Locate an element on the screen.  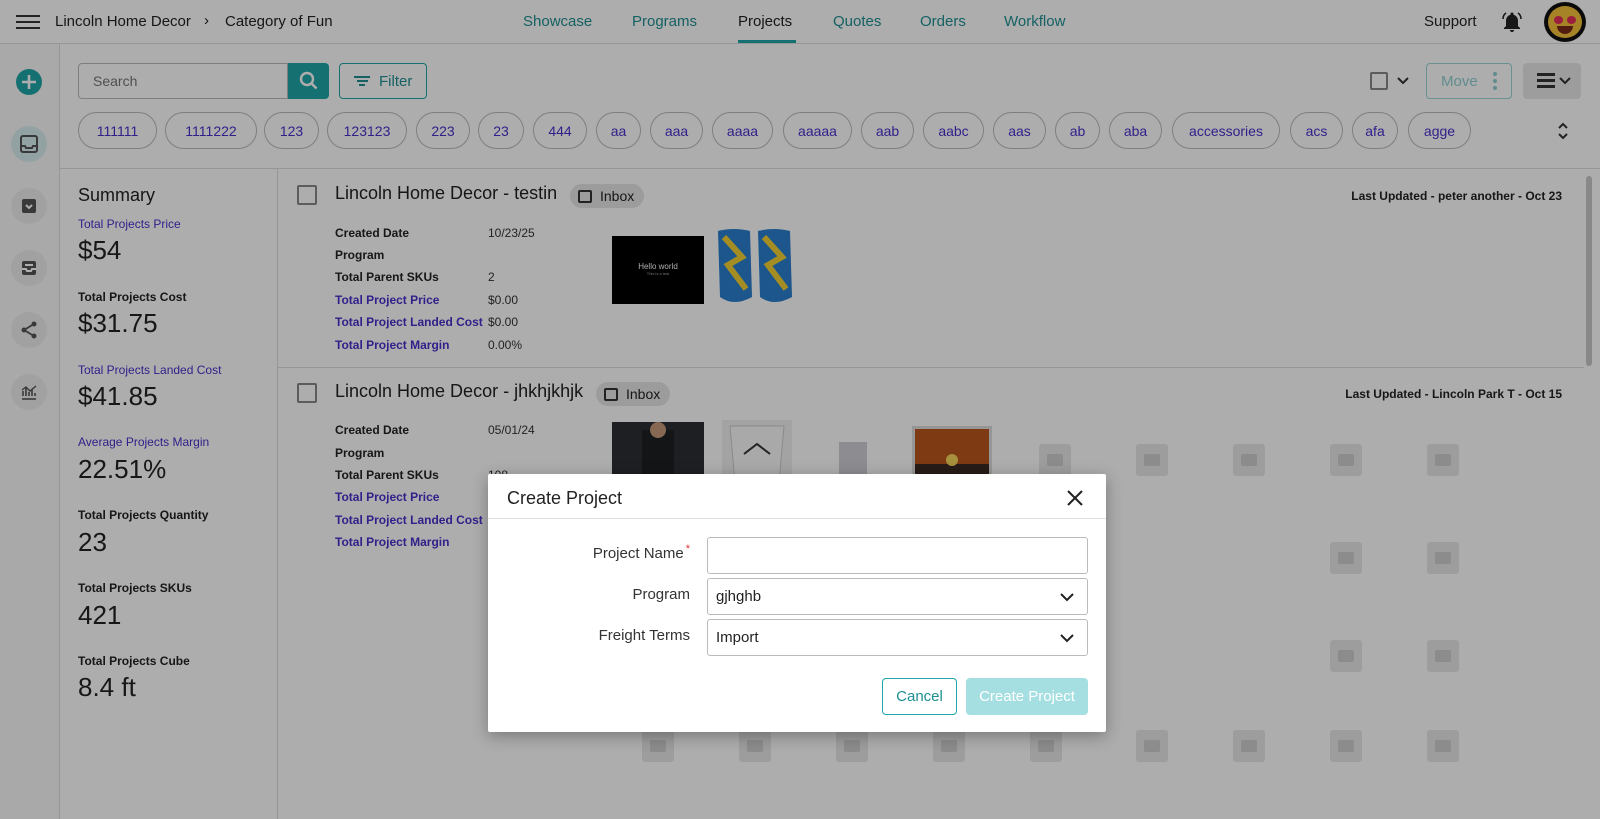
freight-terms-label: Freight Terms is located at coordinates (644, 635).